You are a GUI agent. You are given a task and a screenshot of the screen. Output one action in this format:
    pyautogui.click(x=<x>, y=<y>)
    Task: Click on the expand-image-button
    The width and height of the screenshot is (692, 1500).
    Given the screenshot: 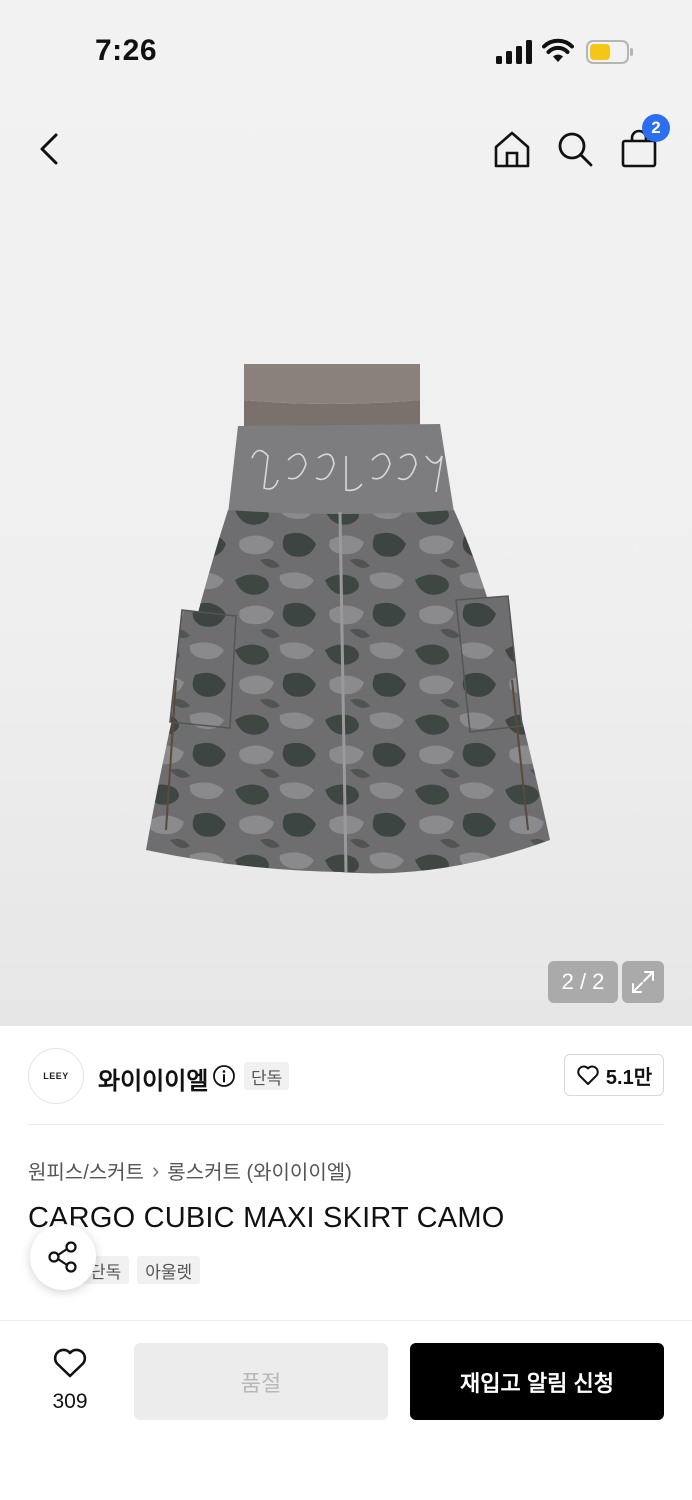 What is the action you would take?
    pyautogui.click(x=643, y=982)
    